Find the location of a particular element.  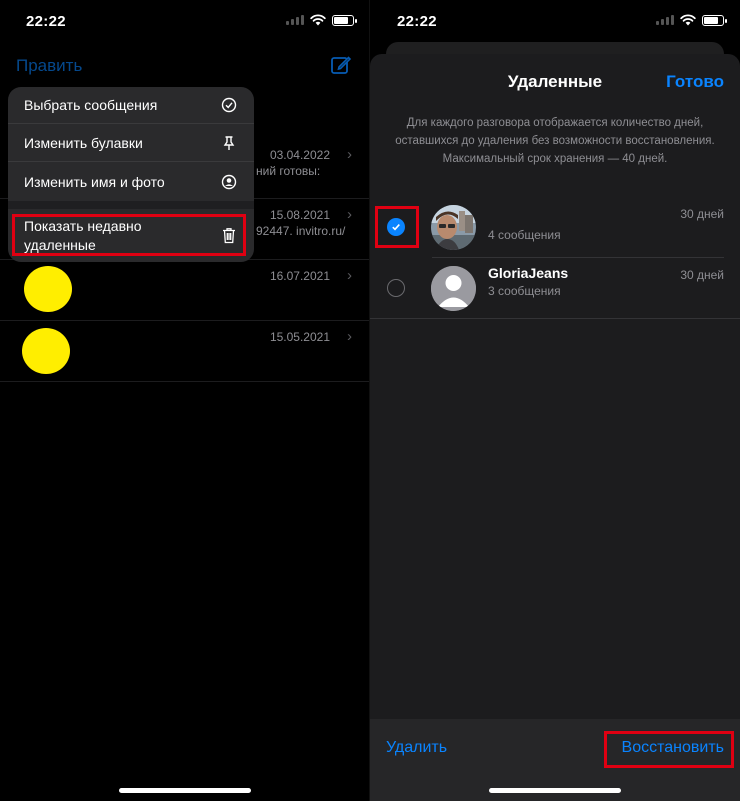

menu-item-select-messages: Выбрать сообщения is located at coordinates (131, 105).